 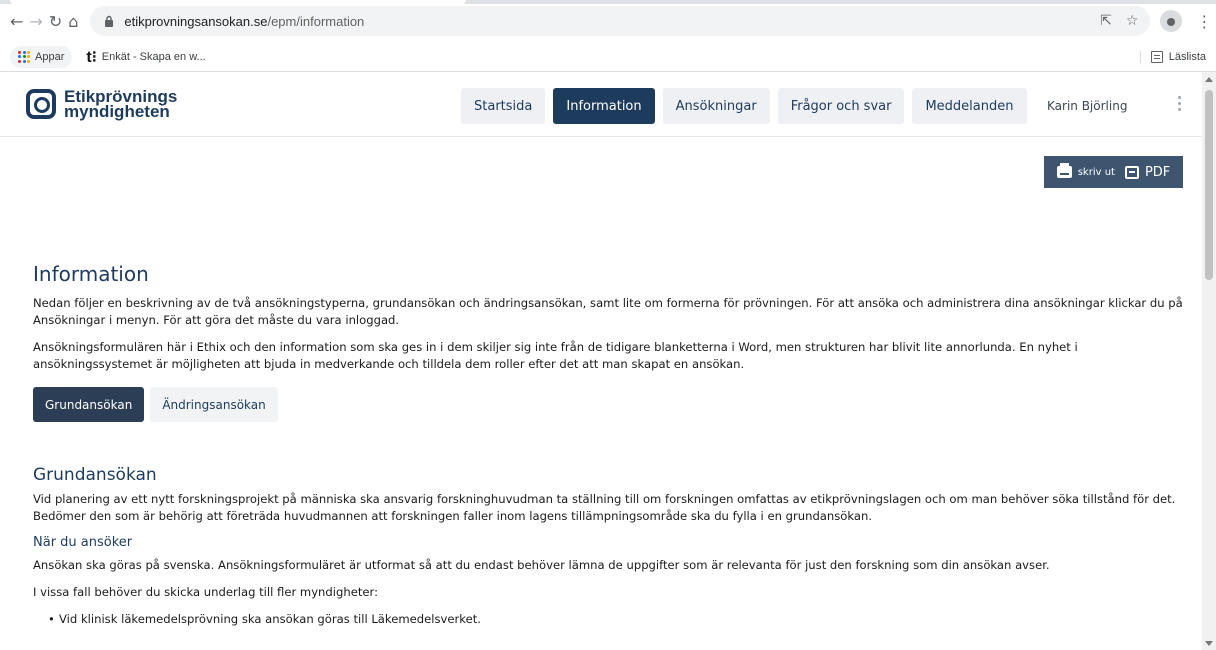 I want to click on lock-icon, so click(x=109, y=21).